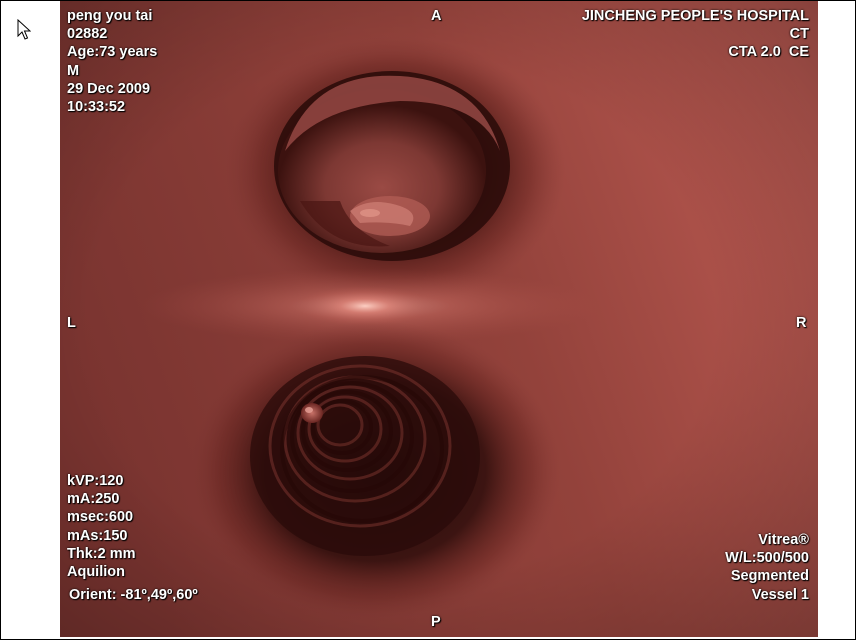 This screenshot has width=856, height=640. I want to click on institution-panel: JINCHENG PEOPLE'S HOSPITAL CT CTA 2.0 CE, so click(695, 34).